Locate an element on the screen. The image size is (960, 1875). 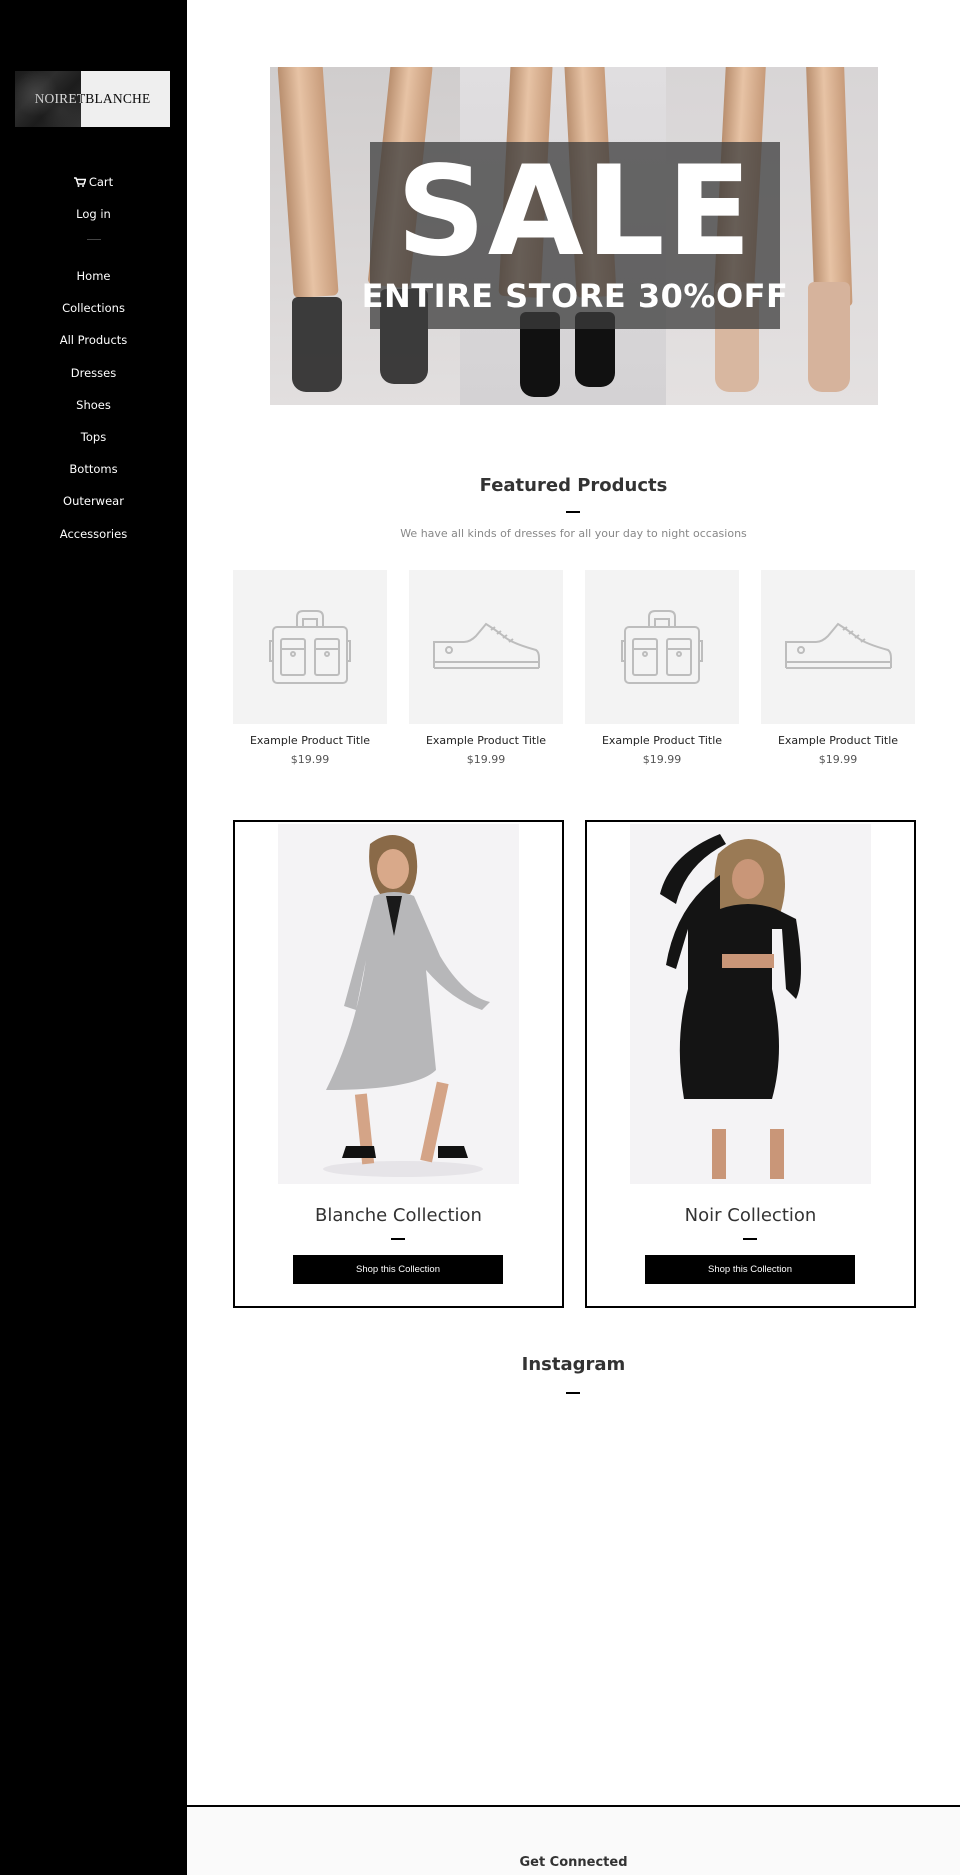
brand-logo: NOIRETBLANCHE is located at coordinates (92, 99).